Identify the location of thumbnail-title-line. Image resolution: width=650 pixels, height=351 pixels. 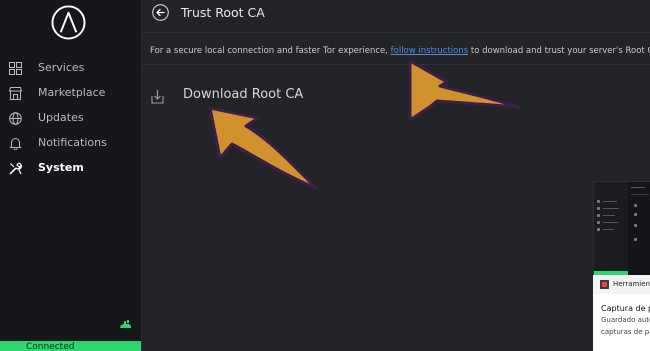
(638, 187).